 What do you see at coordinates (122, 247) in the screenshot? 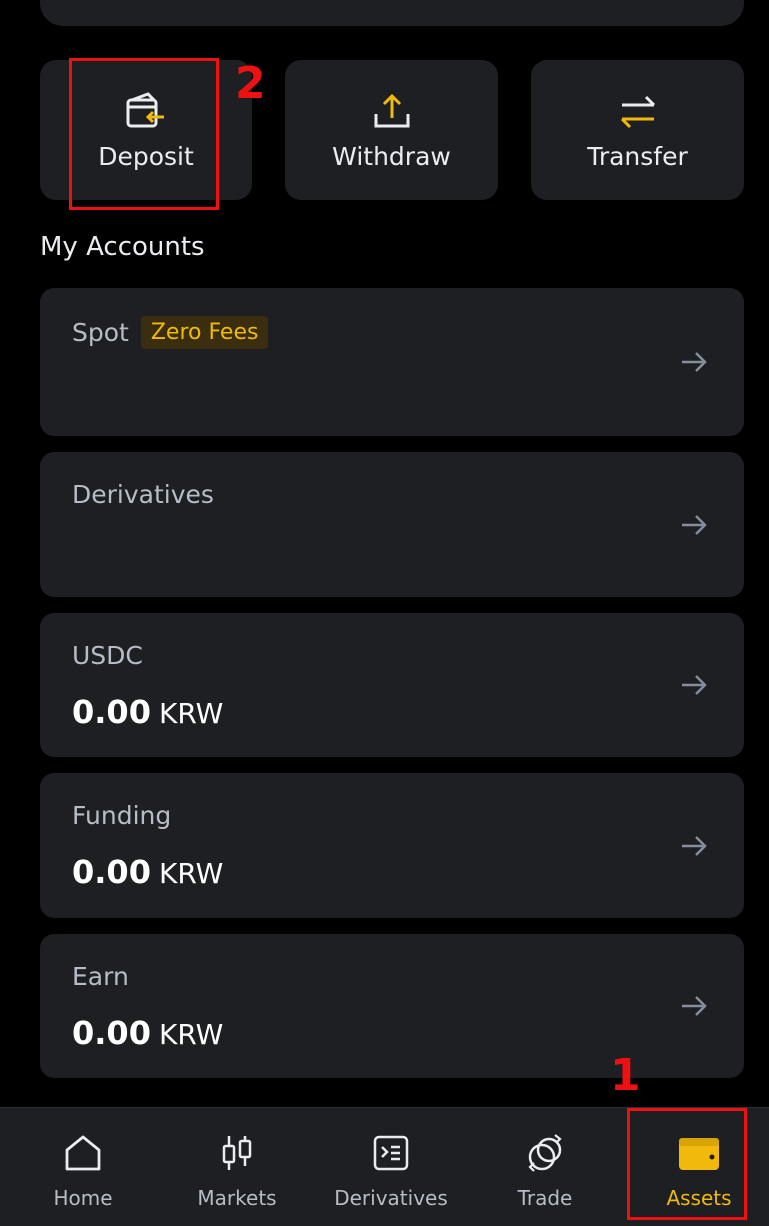
I see `section-title: My Accounts` at bounding box center [122, 247].